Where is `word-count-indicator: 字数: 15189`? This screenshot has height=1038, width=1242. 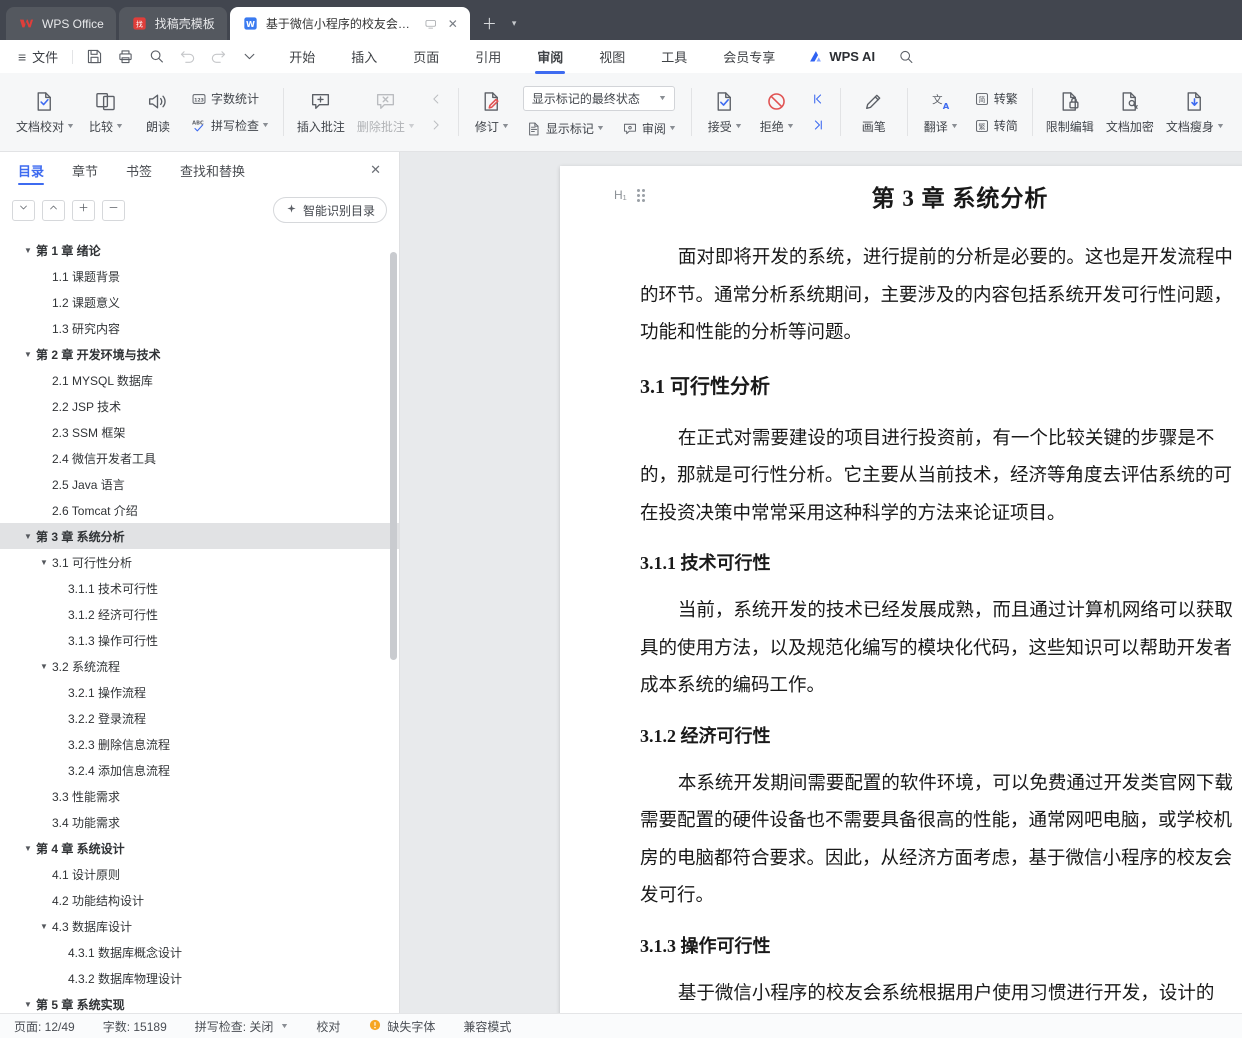 word-count-indicator: 字数: 15189 is located at coordinates (135, 1026).